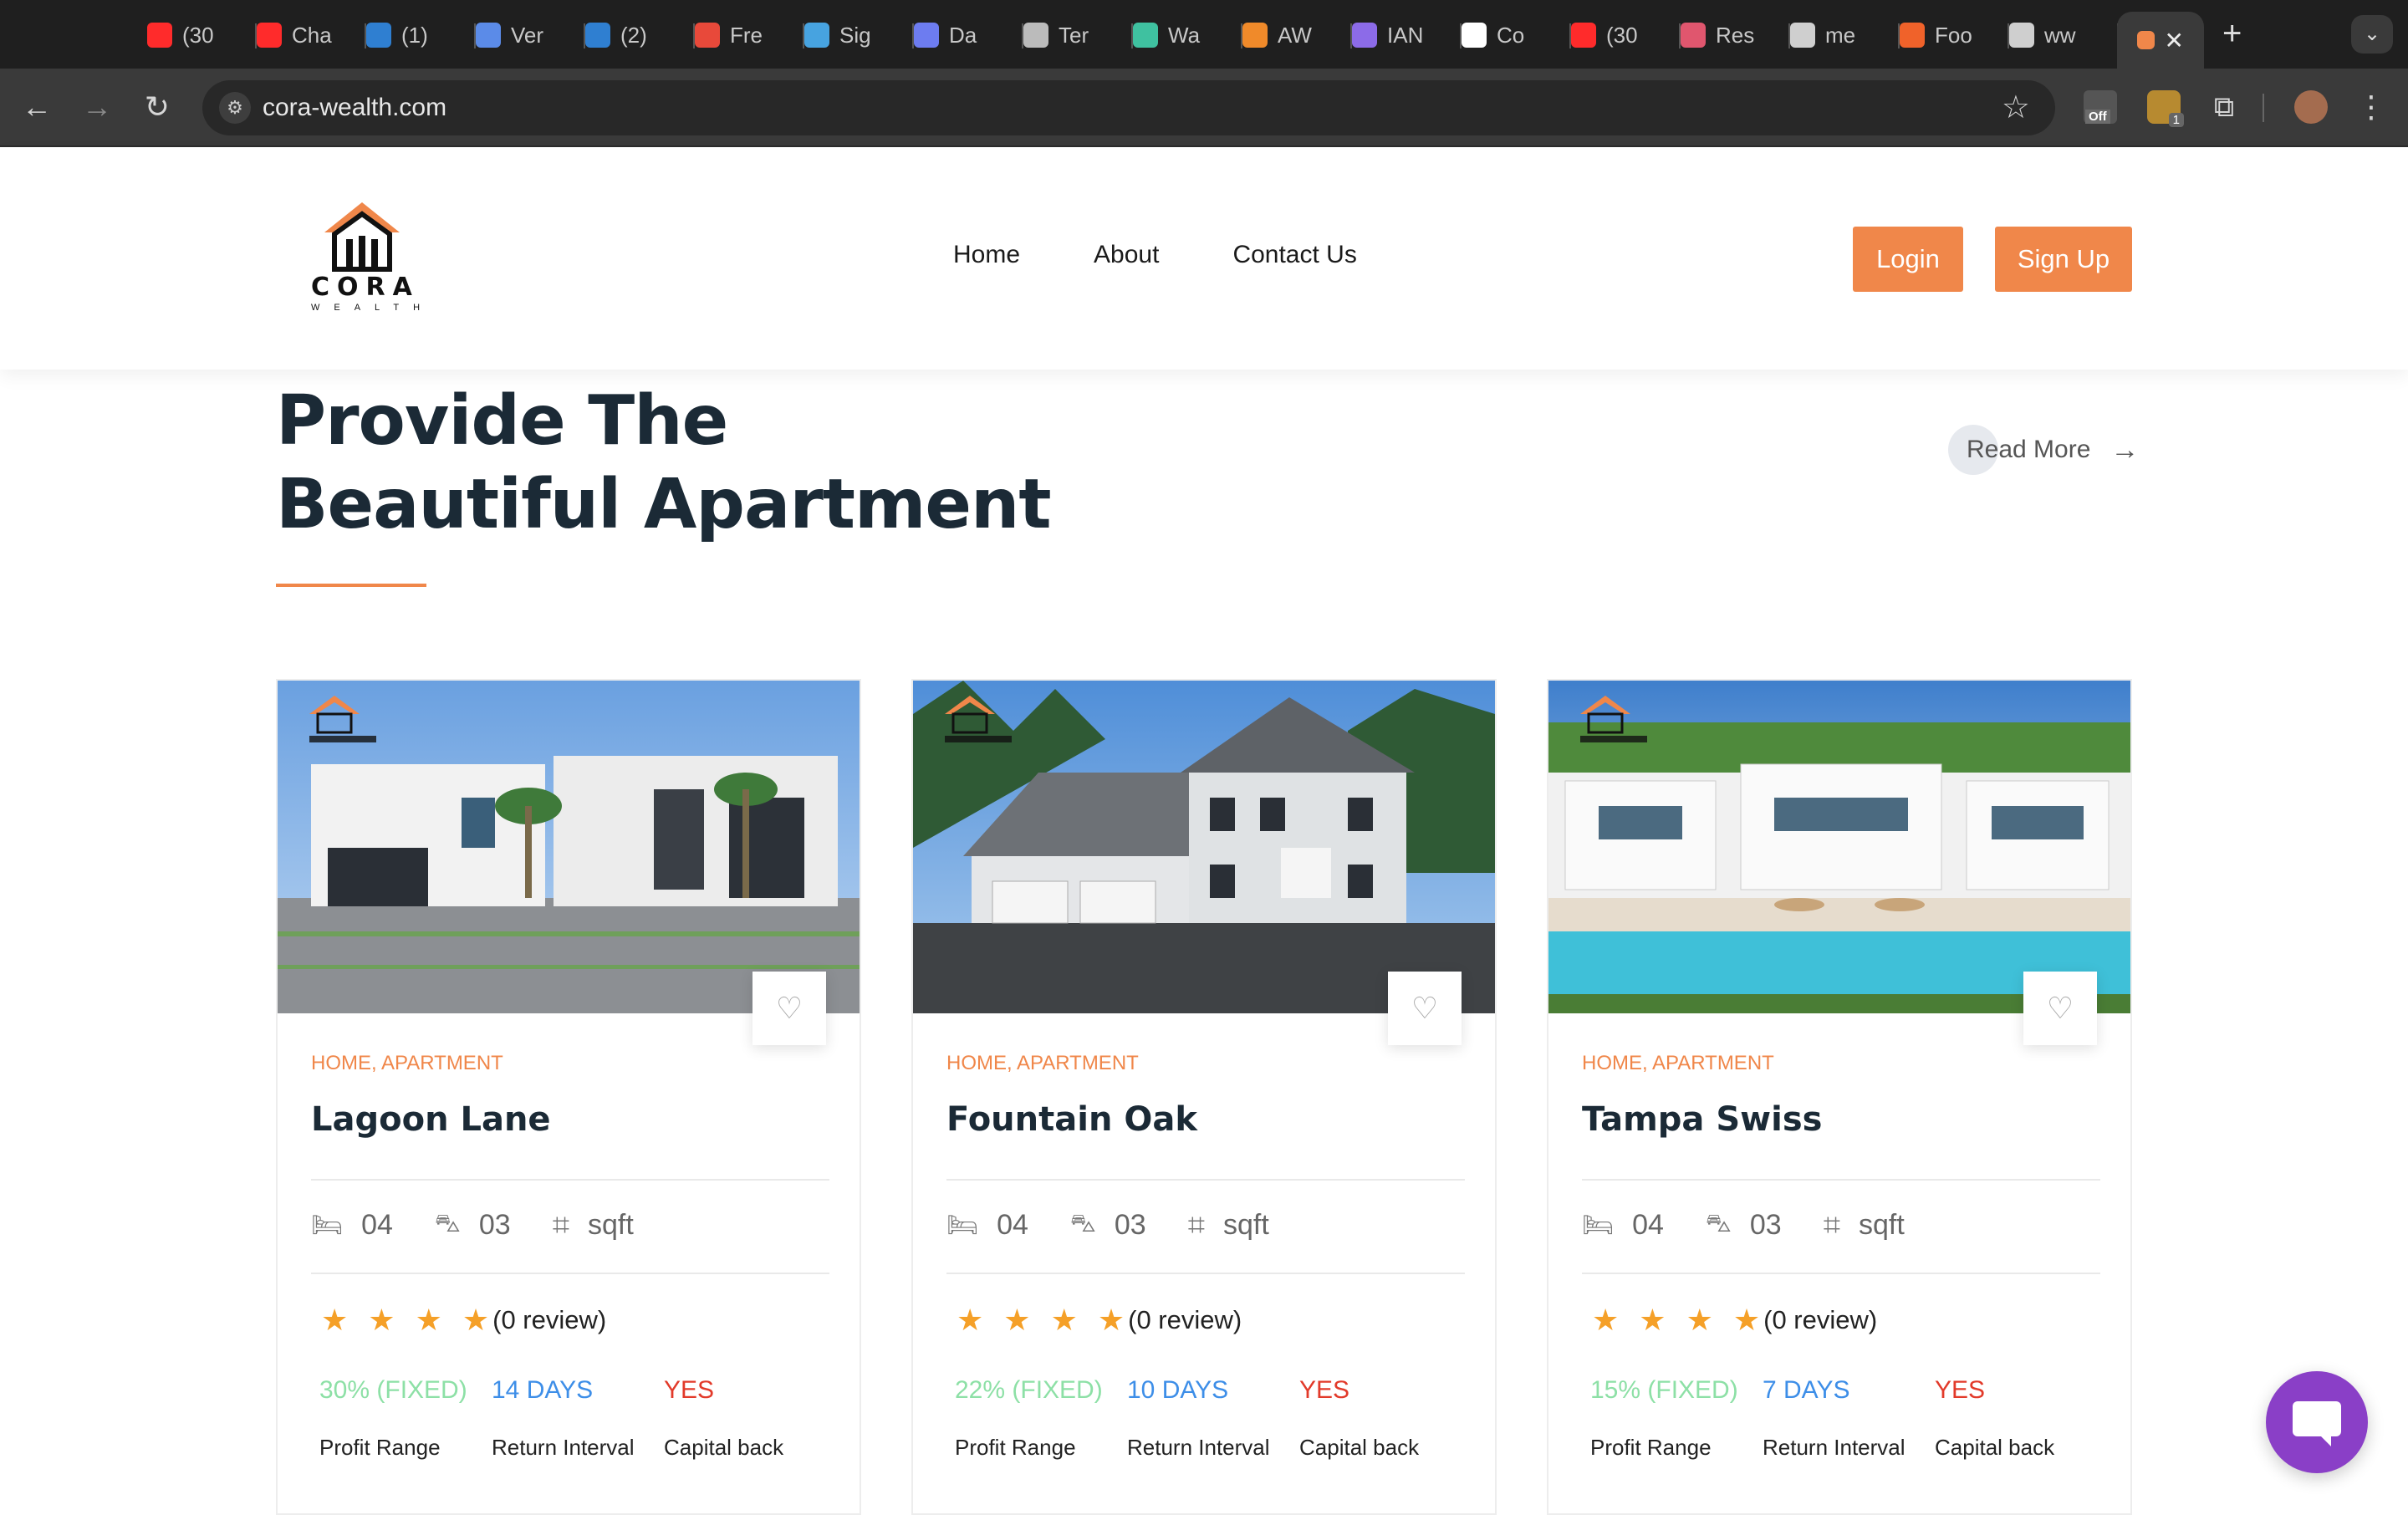 Image resolution: width=2408 pixels, height=1515 pixels. Describe the element at coordinates (1734, 1320) in the screenshot. I see `star-rating: ★ ★ ★ ★ (0 review)` at that location.